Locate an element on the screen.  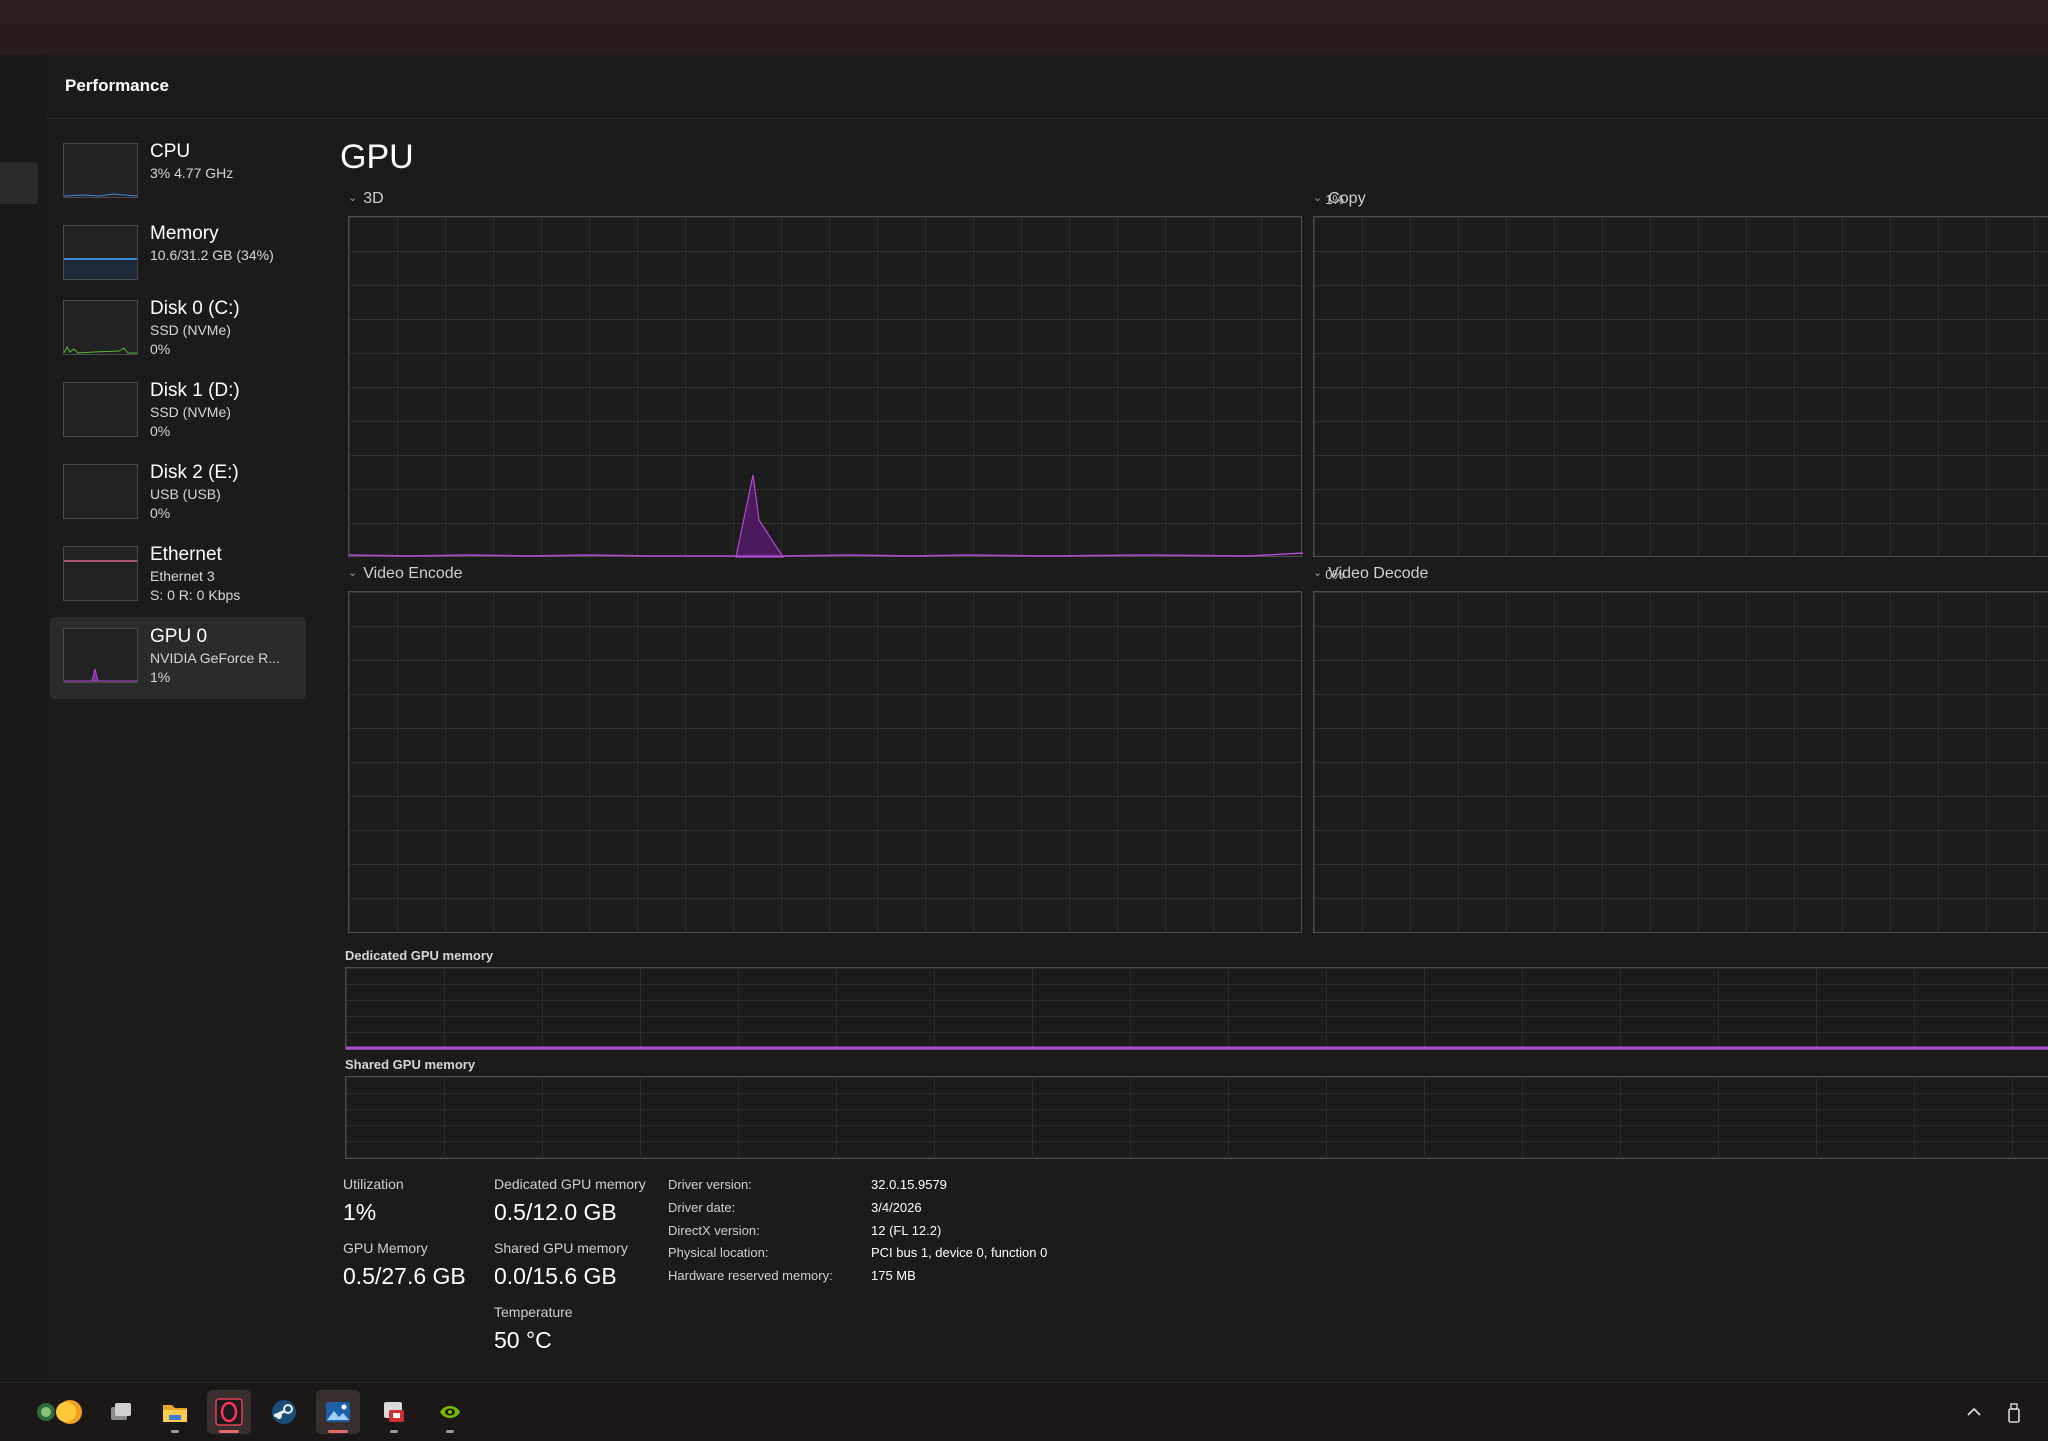
disk-0-thumbnail is located at coordinates (100, 327).